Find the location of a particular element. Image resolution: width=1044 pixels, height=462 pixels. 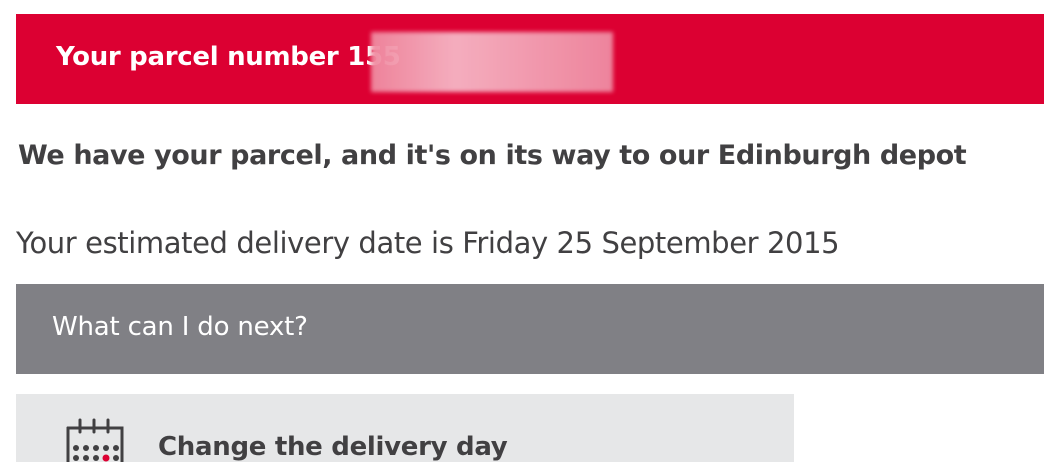

change-delivery-day-option: Change the delivery day is located at coordinates (405, 428).